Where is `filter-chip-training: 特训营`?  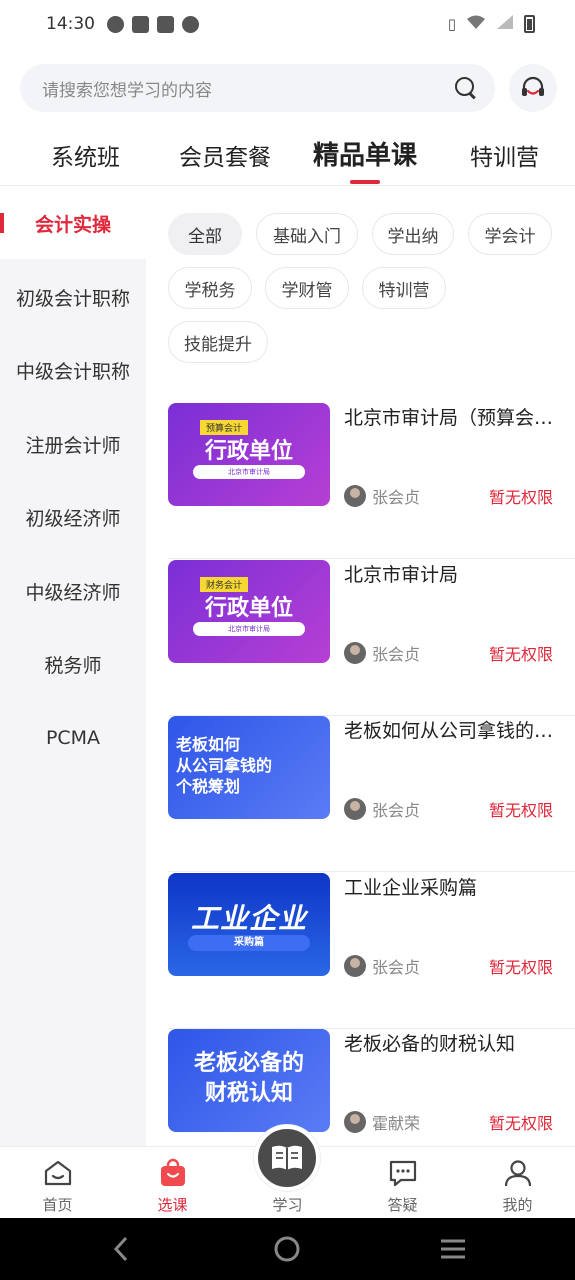
filter-chip-training: 特训营 is located at coordinates (404, 288).